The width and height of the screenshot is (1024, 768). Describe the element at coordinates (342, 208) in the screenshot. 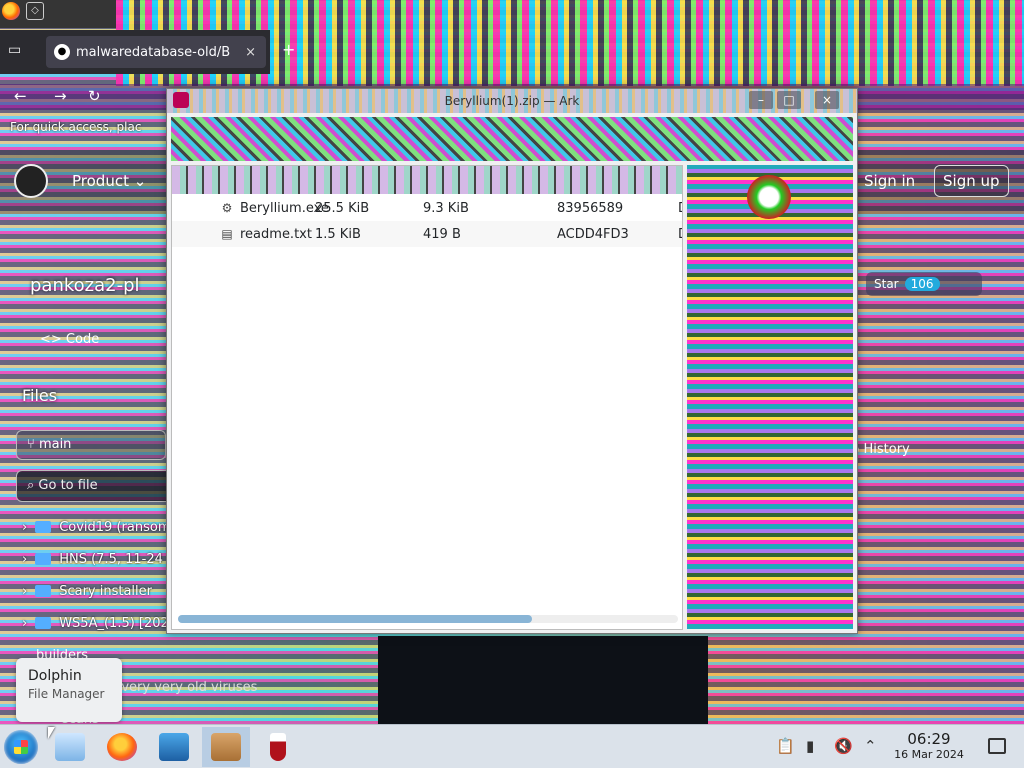

I see `file-size: 25.5 KiB` at that location.